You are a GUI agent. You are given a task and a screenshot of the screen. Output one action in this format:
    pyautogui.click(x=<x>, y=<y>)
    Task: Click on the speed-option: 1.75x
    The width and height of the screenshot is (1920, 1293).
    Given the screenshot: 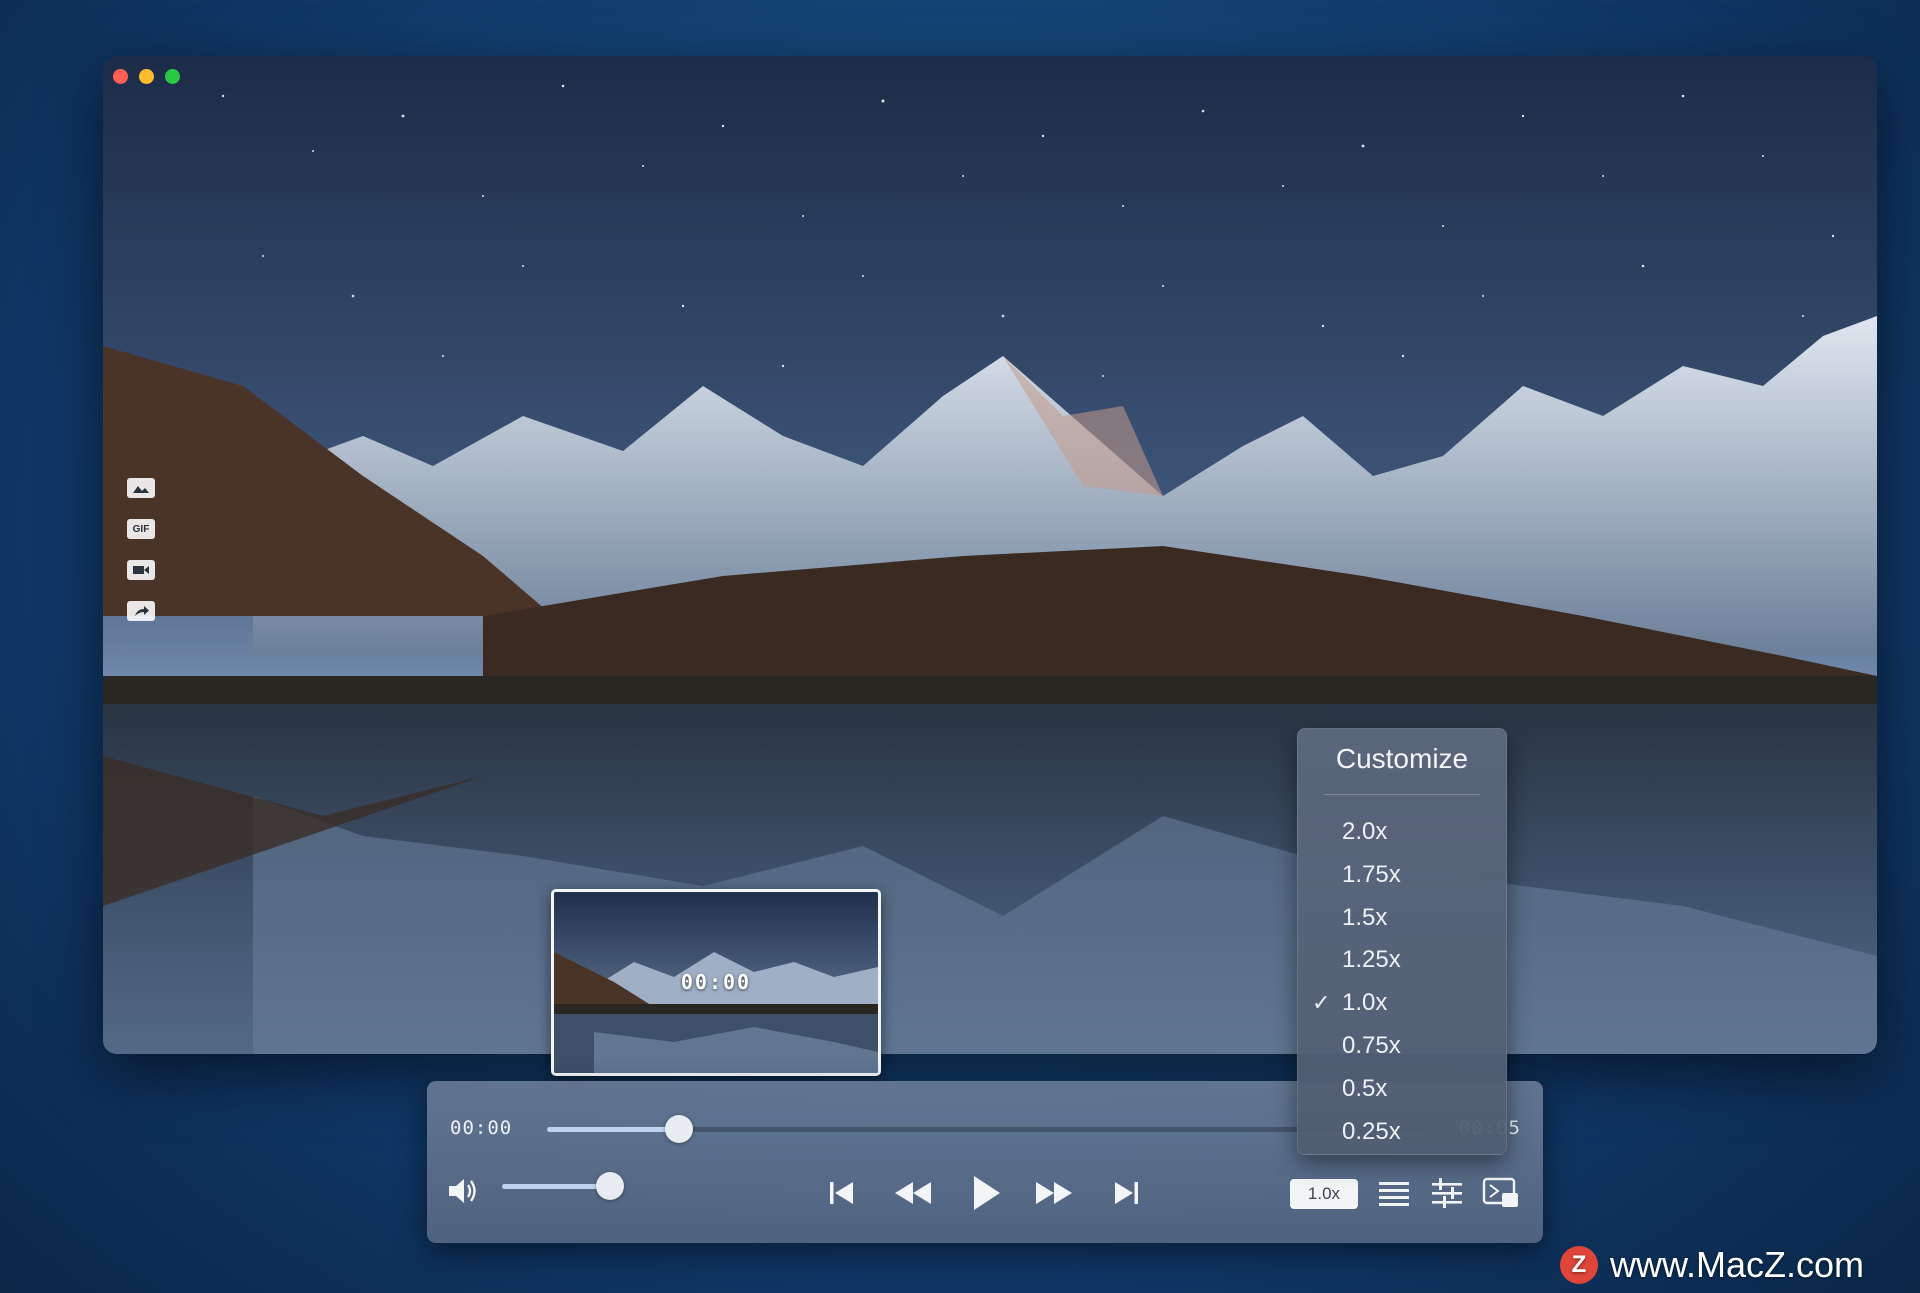 What is the action you would take?
    pyautogui.click(x=1402, y=874)
    